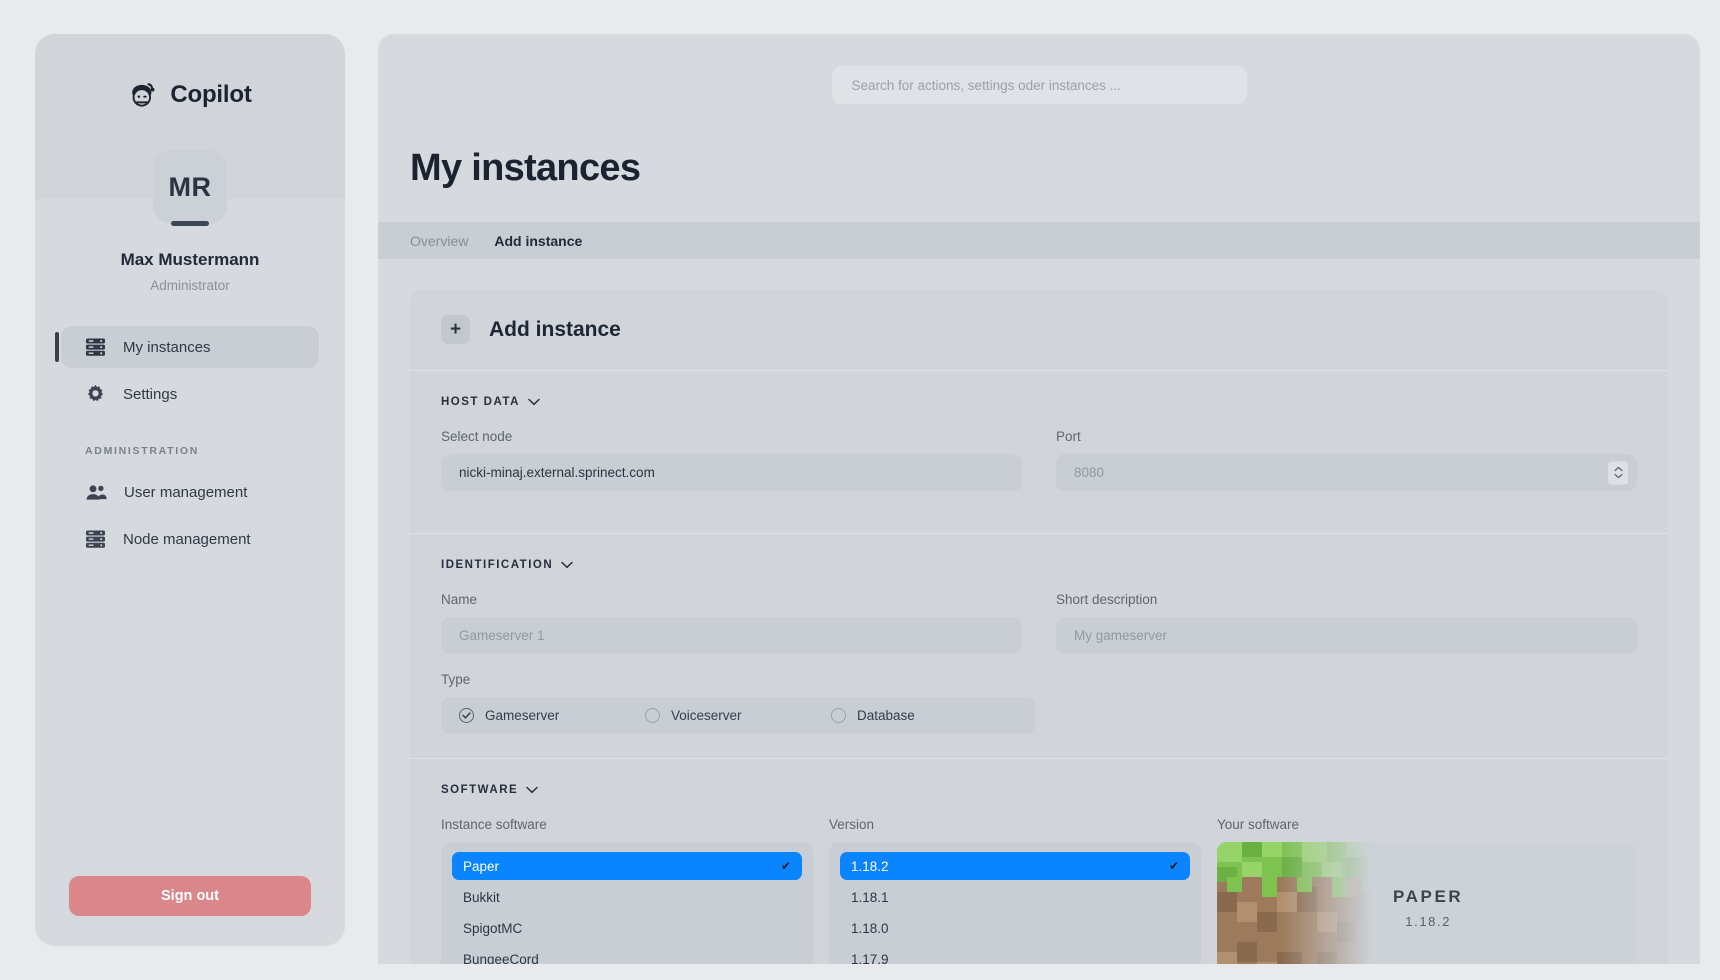 Image resolution: width=1720 pixels, height=980 pixels. I want to click on radio-voiceserver: Voiceserver, so click(738, 715).